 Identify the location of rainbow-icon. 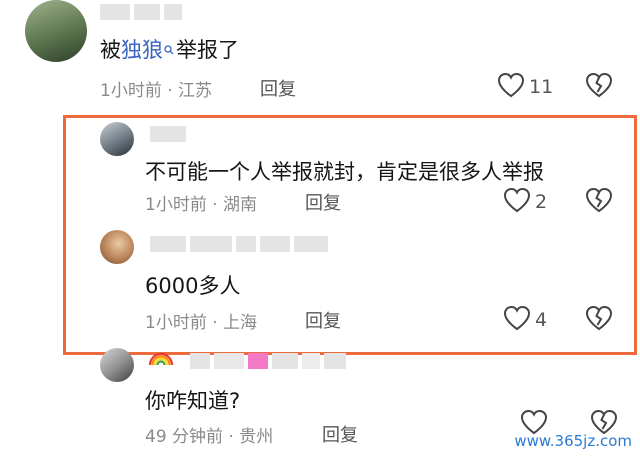
(161, 360).